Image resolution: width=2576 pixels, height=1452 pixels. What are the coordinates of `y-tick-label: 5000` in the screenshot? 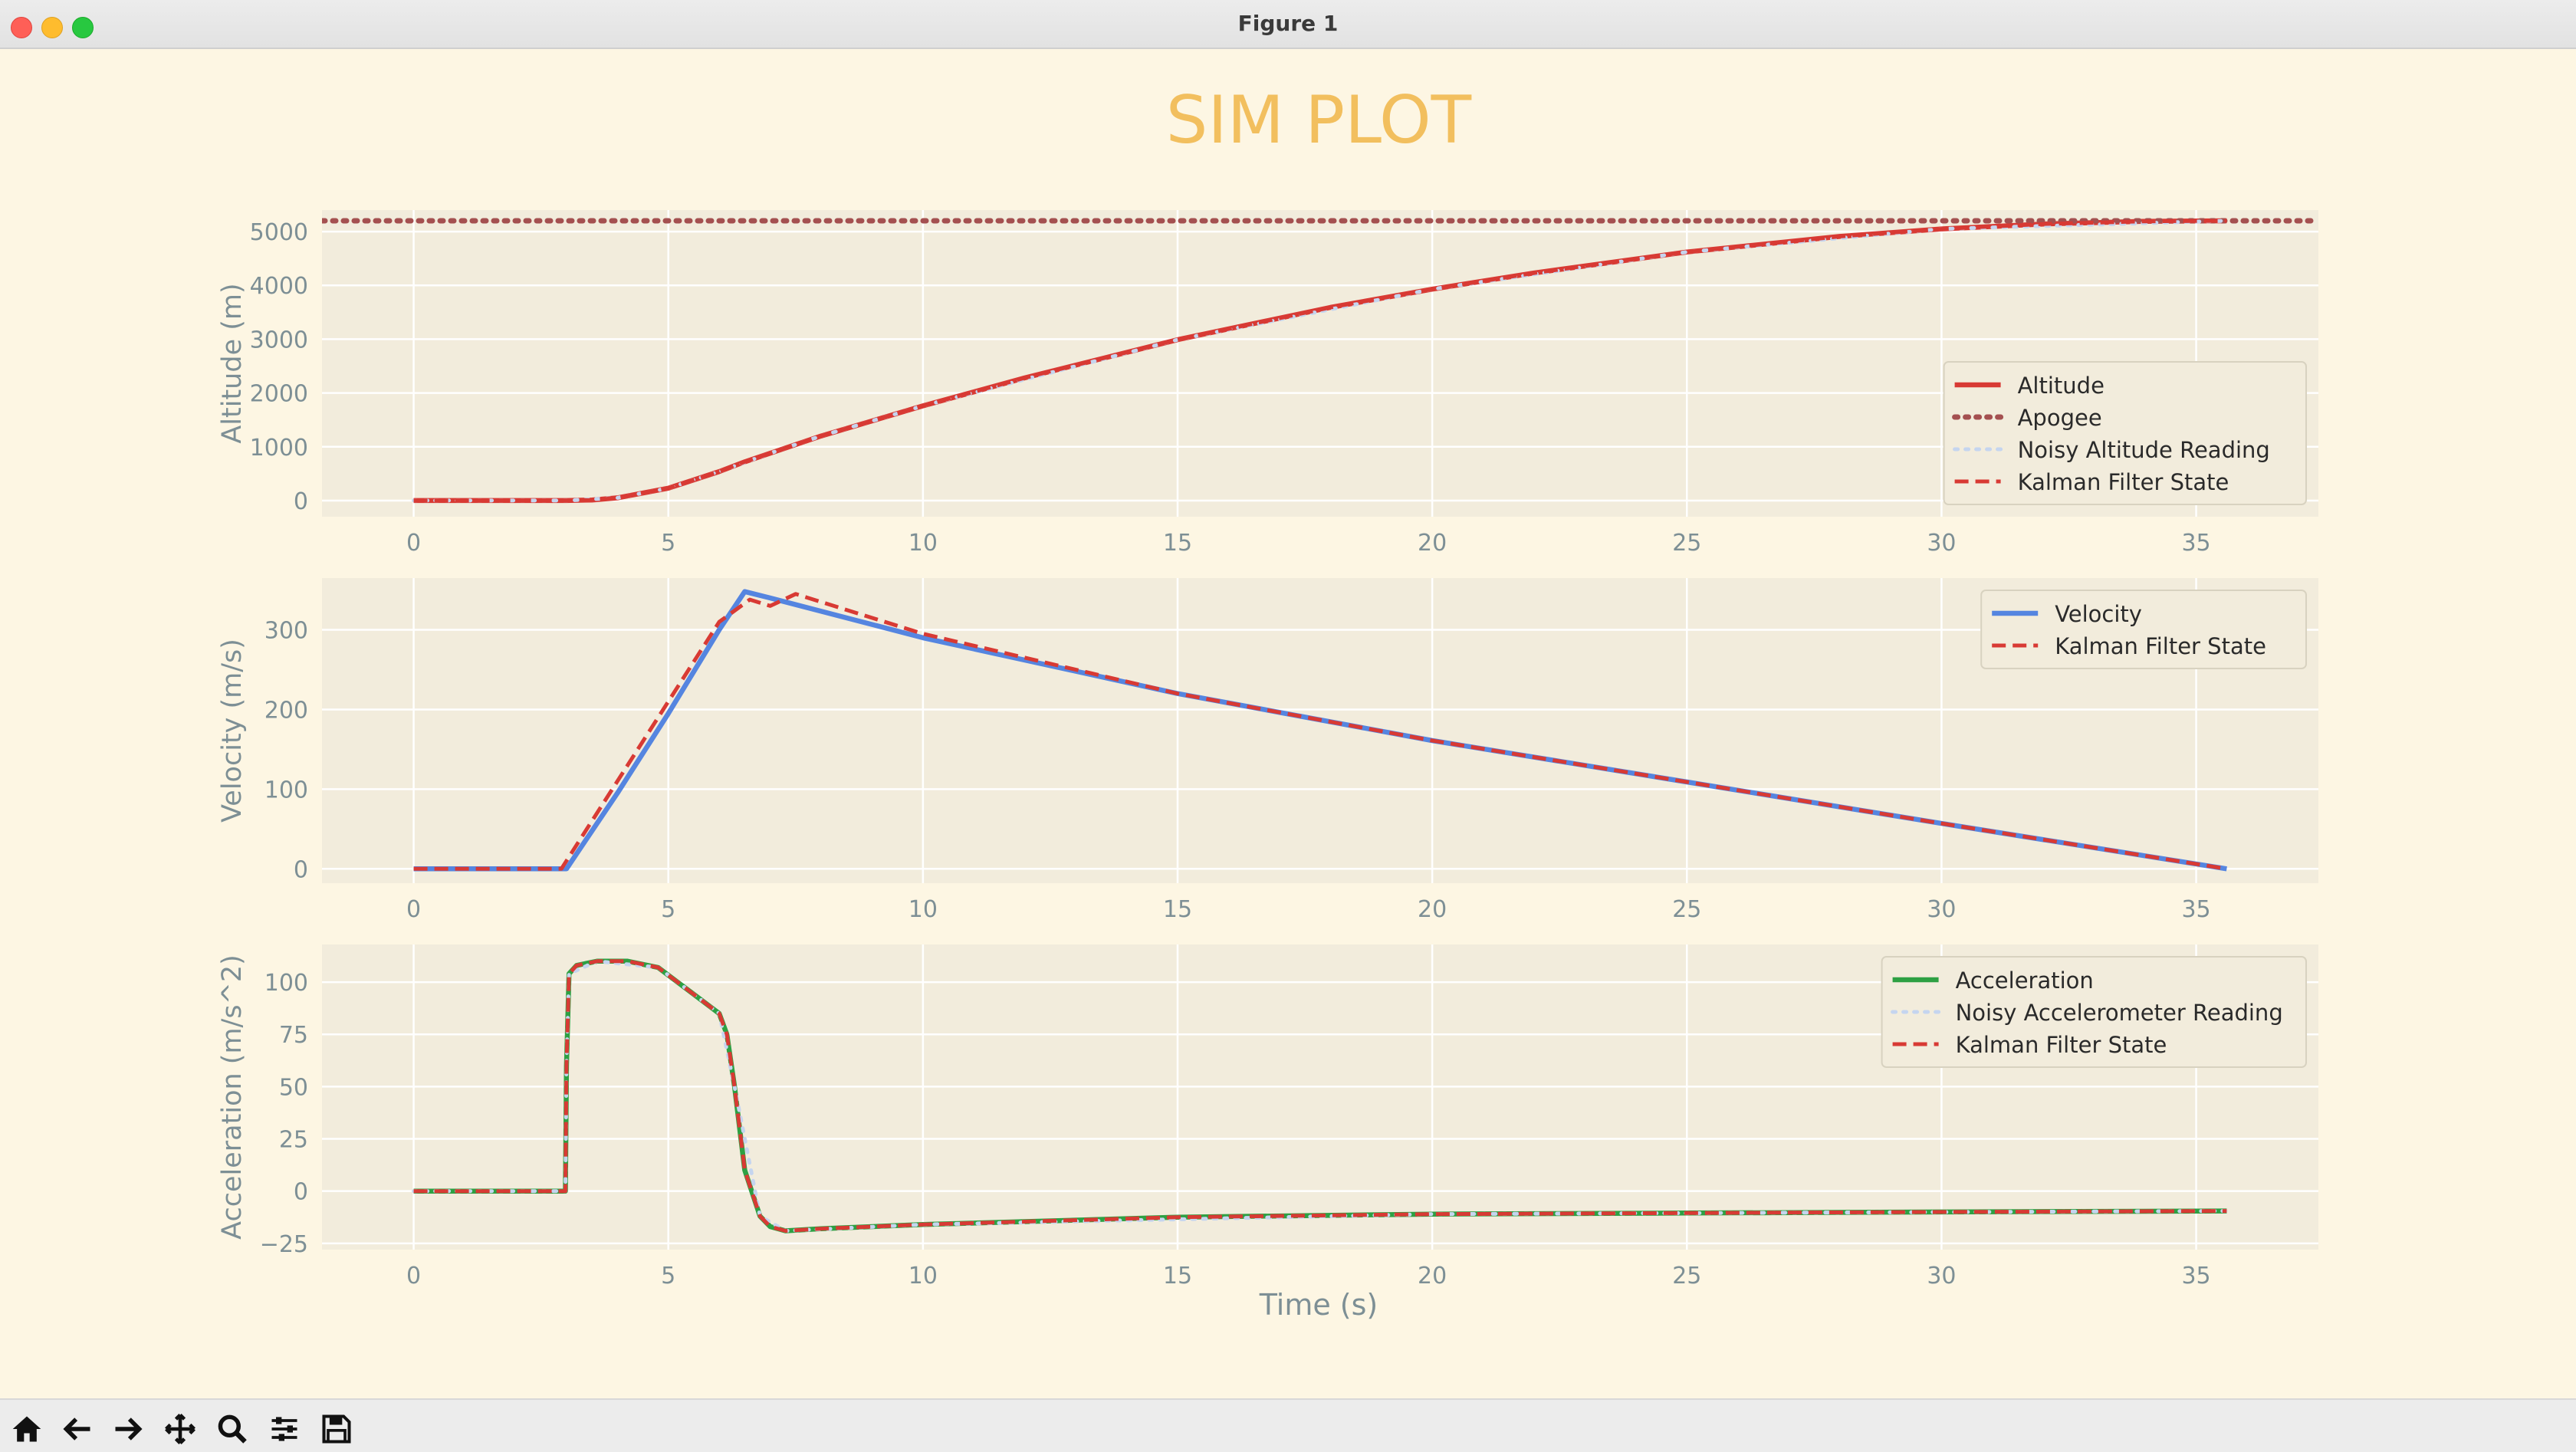 It's located at (279, 232).